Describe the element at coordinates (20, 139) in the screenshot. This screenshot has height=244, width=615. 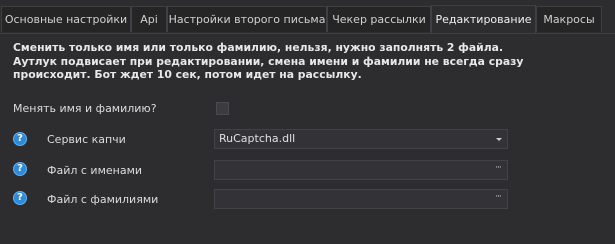
I see `captcha-help-icon: ?` at that location.